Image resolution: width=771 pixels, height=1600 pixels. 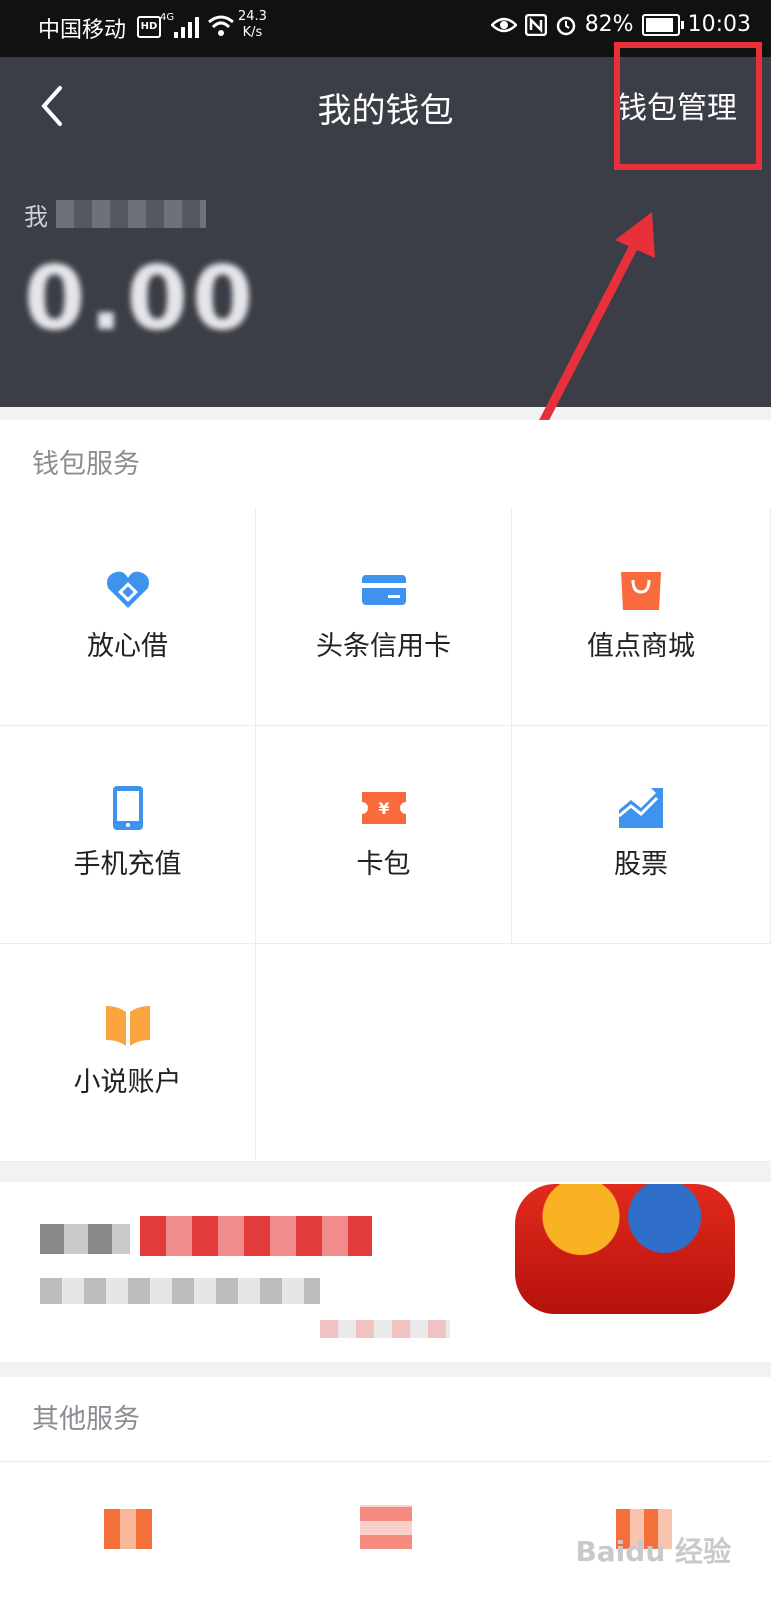 What do you see at coordinates (513, 1053) in the screenshot?
I see `empty-cell` at bounding box center [513, 1053].